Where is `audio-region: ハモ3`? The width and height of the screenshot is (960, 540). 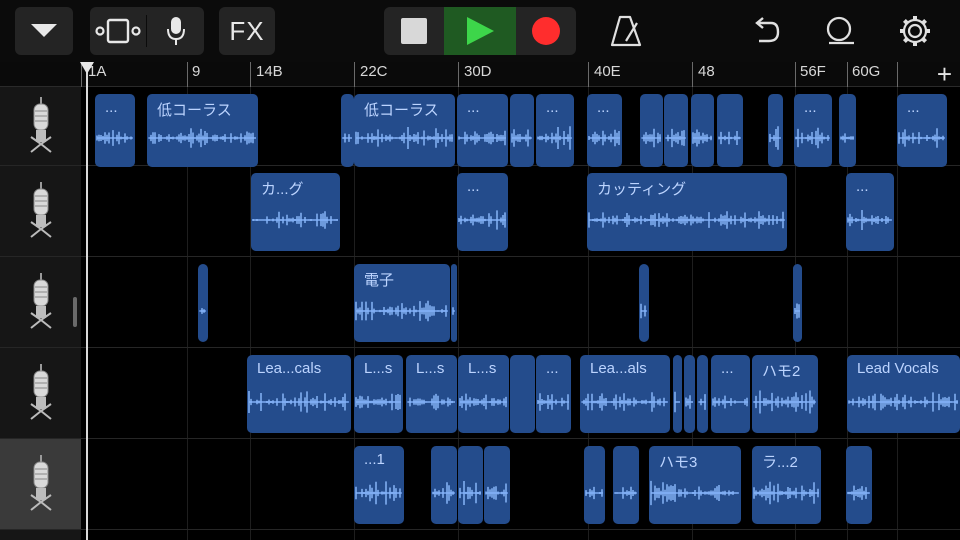 audio-region: ハモ3 is located at coordinates (695, 485).